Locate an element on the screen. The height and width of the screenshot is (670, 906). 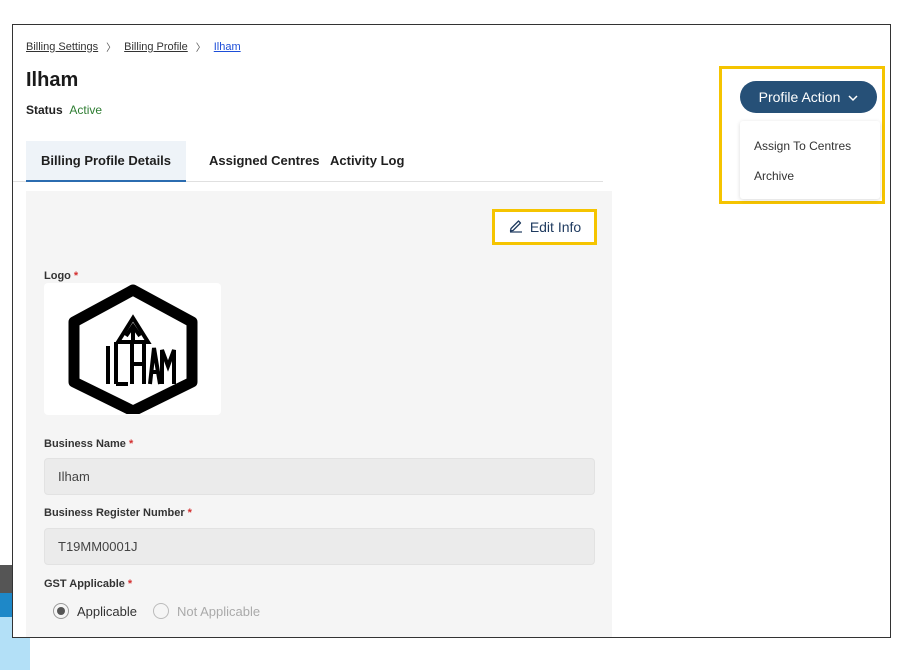
ilham-logo is located at coordinates (132, 349).